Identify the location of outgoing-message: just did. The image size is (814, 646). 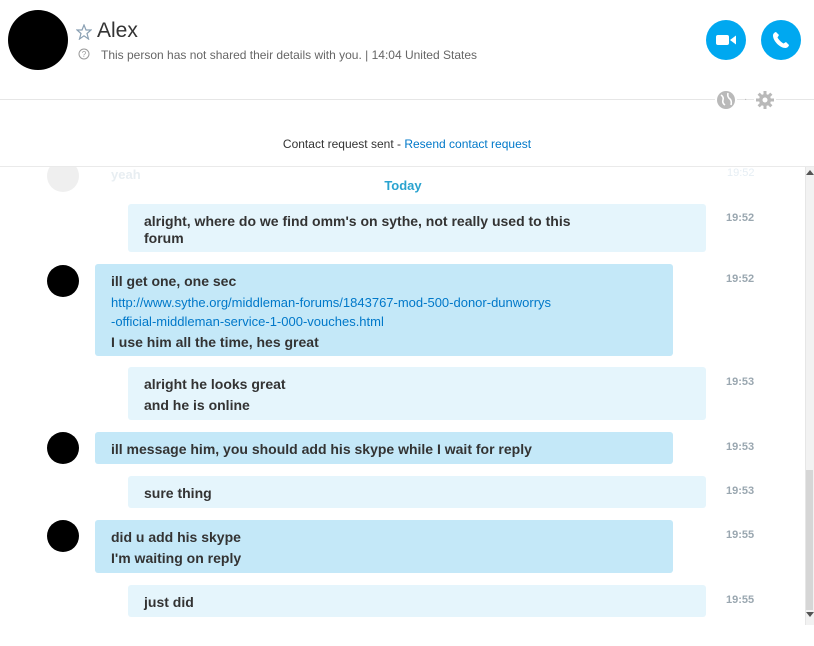
(417, 601).